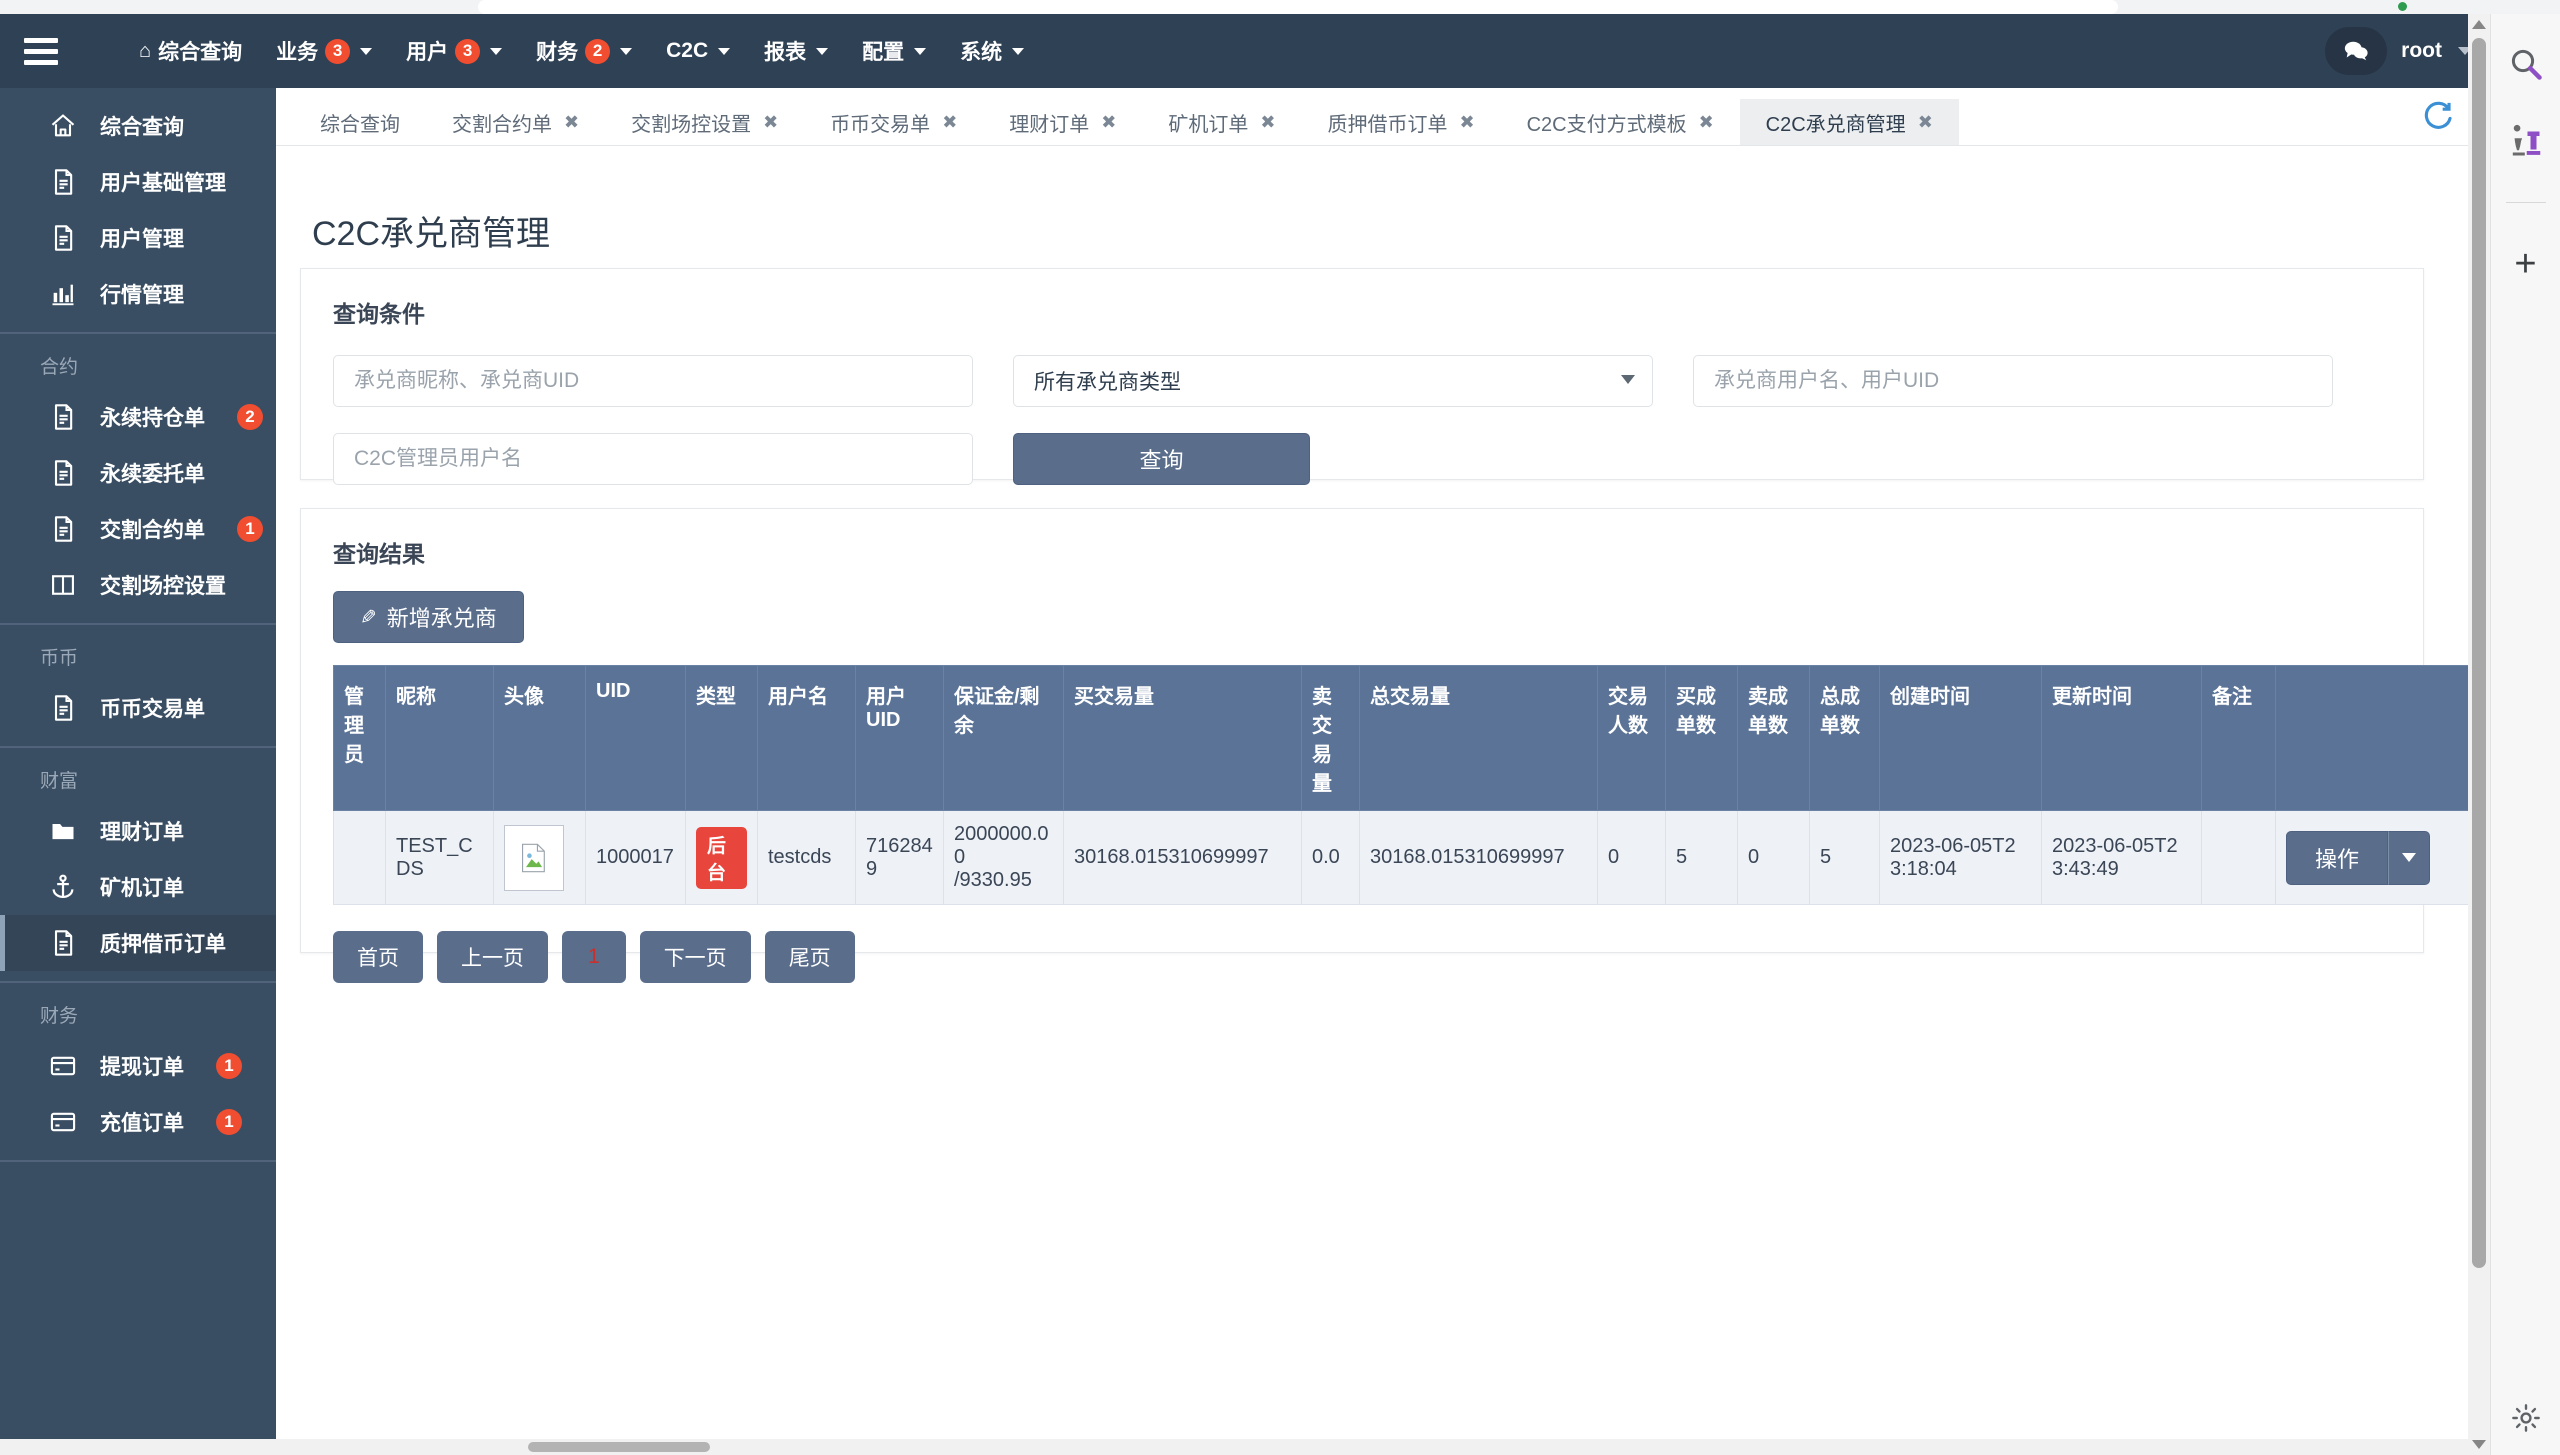 This screenshot has height=1455, width=2560. Describe the element at coordinates (492, 957) in the screenshot. I see `pagination-prev: 上一页` at that location.